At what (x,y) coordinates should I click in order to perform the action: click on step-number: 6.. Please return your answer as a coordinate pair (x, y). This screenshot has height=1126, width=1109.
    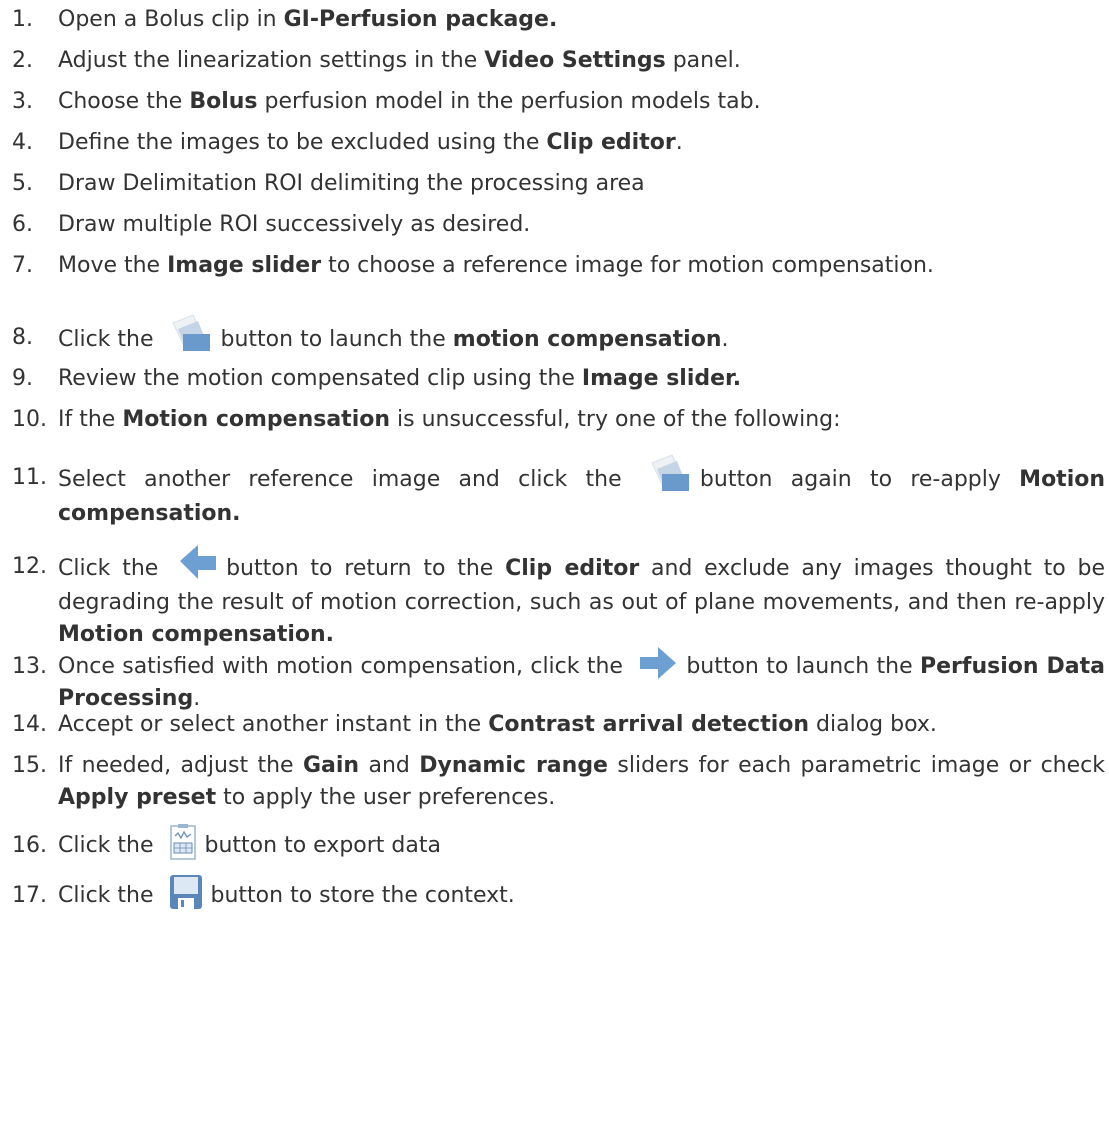
    Looking at the image, I should click on (22, 224).